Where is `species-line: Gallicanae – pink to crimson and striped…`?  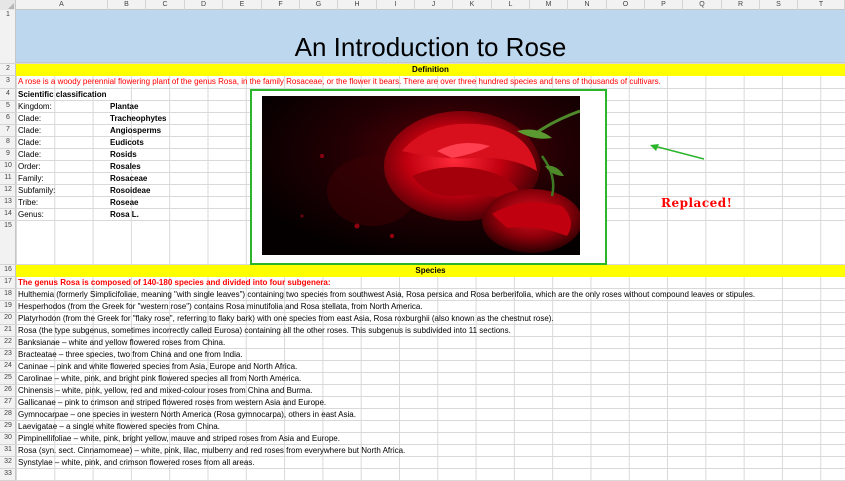 species-line: Gallicanae – pink to crimson and striped… is located at coordinates (172, 403).